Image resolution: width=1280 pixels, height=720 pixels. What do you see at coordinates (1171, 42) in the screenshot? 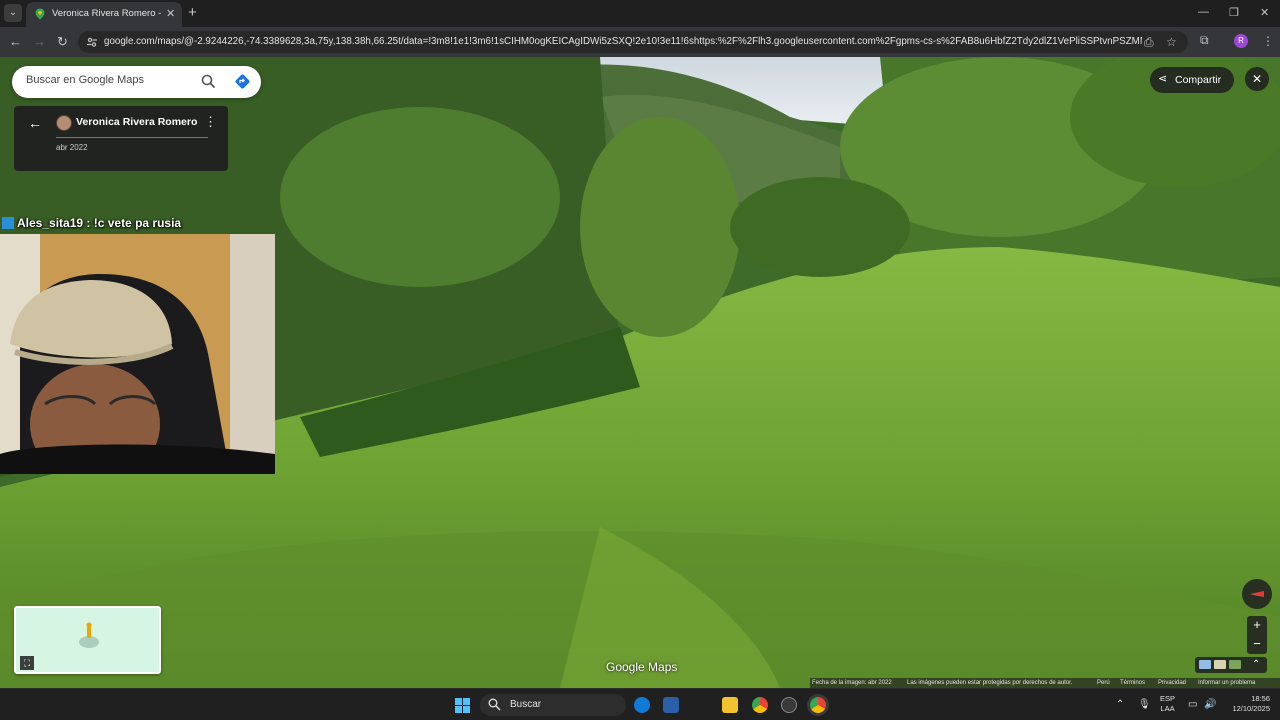
I see `bookmark-star-icon: ☆` at bounding box center [1171, 42].